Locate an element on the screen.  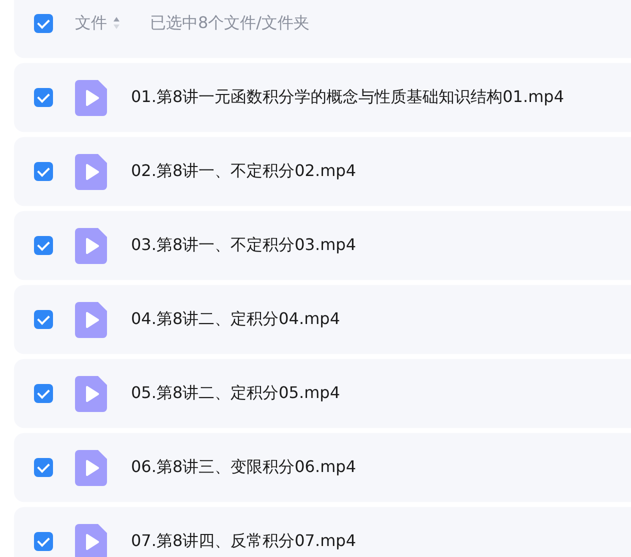
file-row: 03.第8讲一、不定积分03.mp4 is located at coordinates (322, 245).